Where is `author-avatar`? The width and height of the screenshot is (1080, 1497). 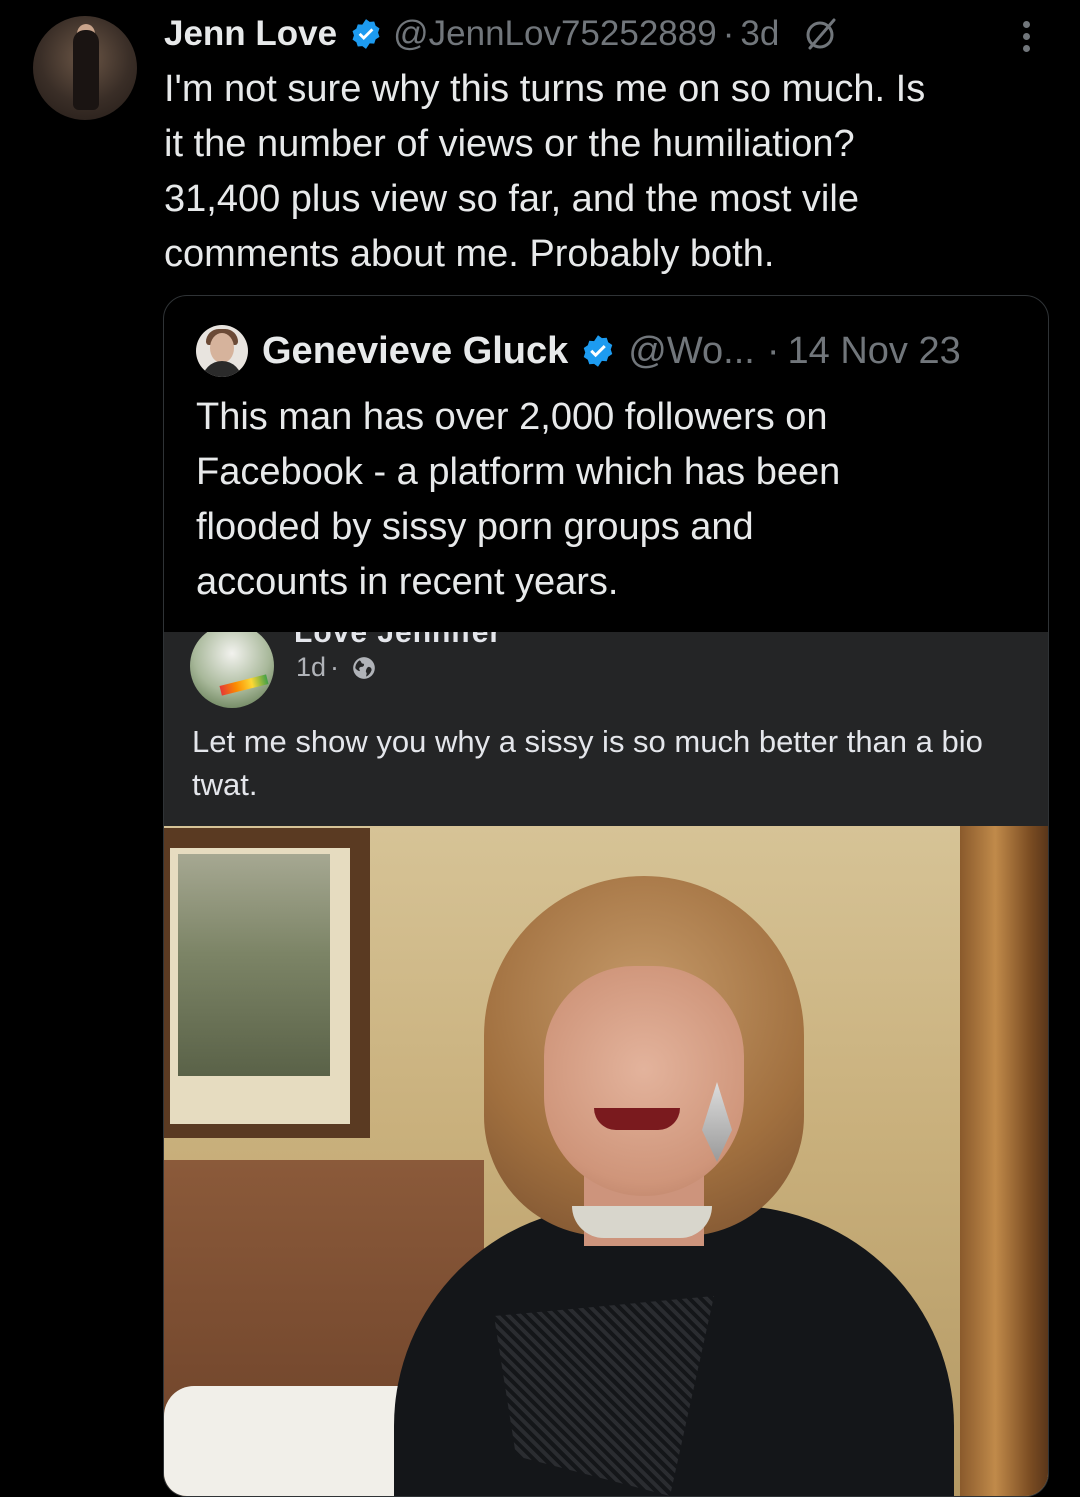 author-avatar is located at coordinates (85, 68).